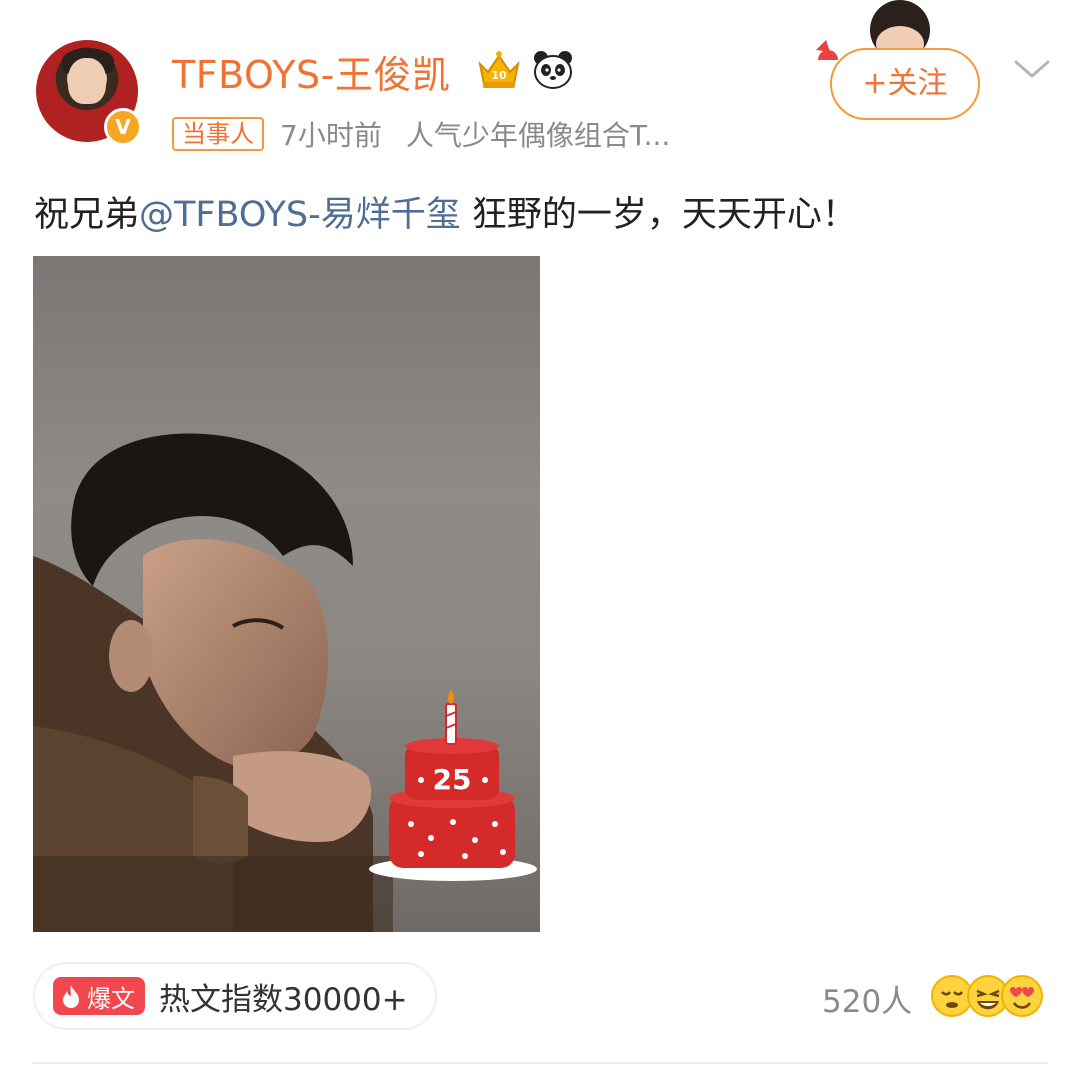 The height and width of the screenshot is (1080, 1080). Describe the element at coordinates (905, 84) in the screenshot. I see `follow-button: +关注` at that location.